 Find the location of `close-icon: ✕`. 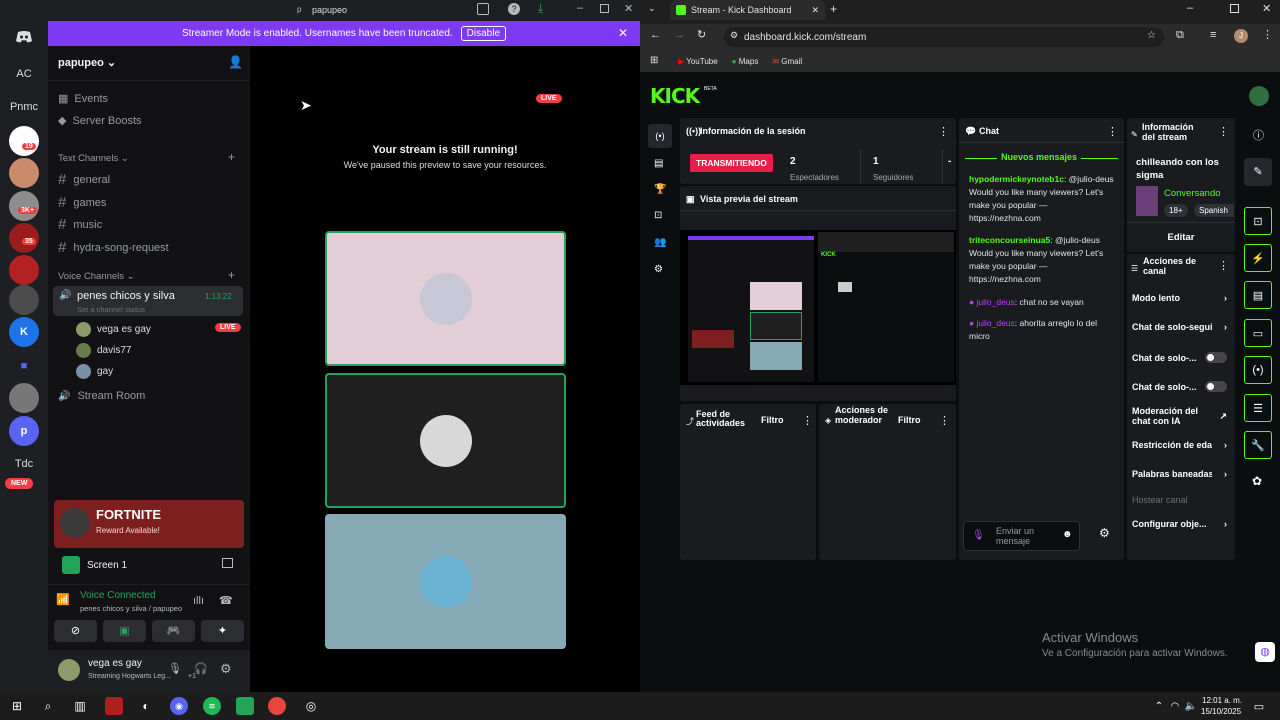

close-icon: ✕ is located at coordinates (628, 8).